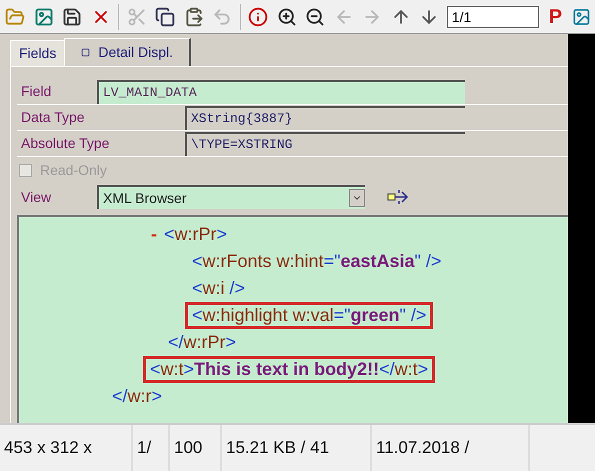 The image size is (595, 471). What do you see at coordinates (37, 53) in the screenshot?
I see `tab: Fields` at bounding box center [37, 53].